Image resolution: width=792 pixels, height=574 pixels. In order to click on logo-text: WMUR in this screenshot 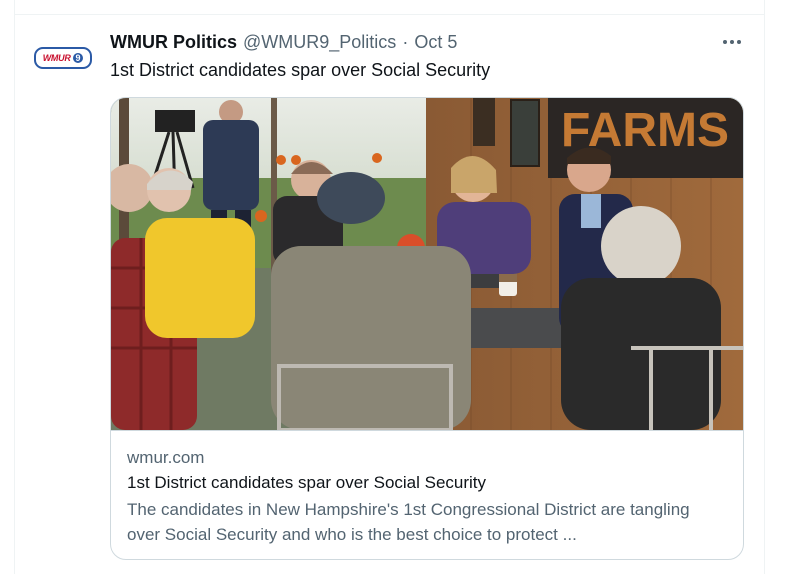, I will do `click(56, 58)`.